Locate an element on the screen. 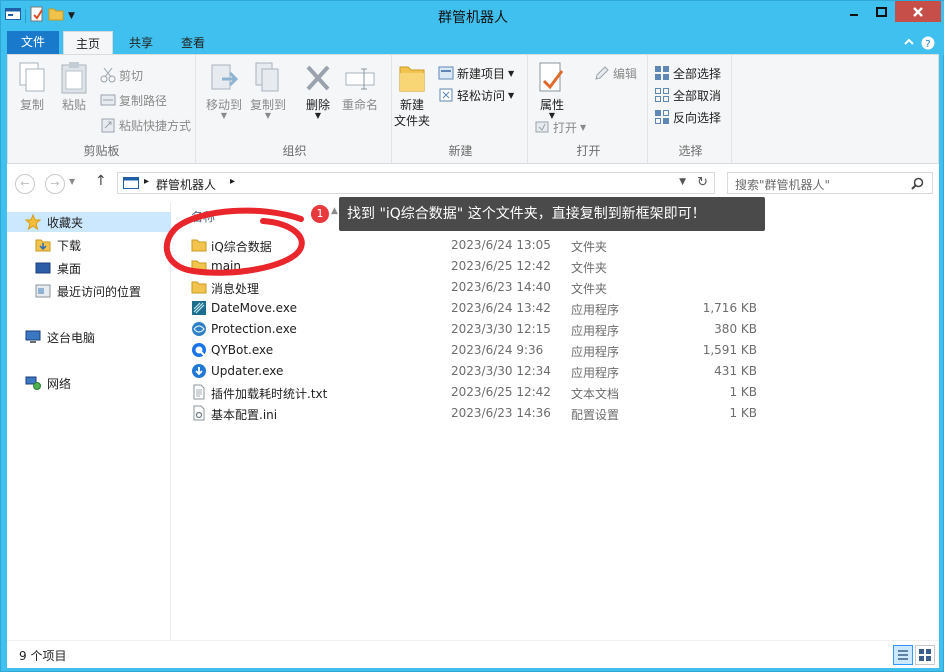 This screenshot has height=672, width=944. file-date: 2023/6/24 9:36 is located at coordinates (497, 350).